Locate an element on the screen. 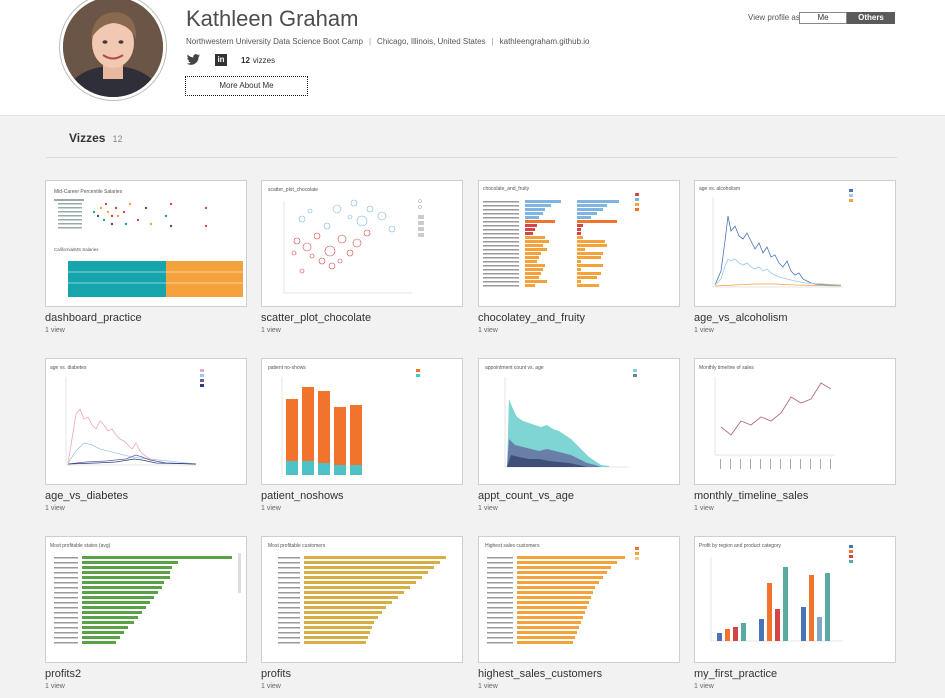 The width and height of the screenshot is (945, 698). more-about-me-button: More About Me is located at coordinates (246, 86).